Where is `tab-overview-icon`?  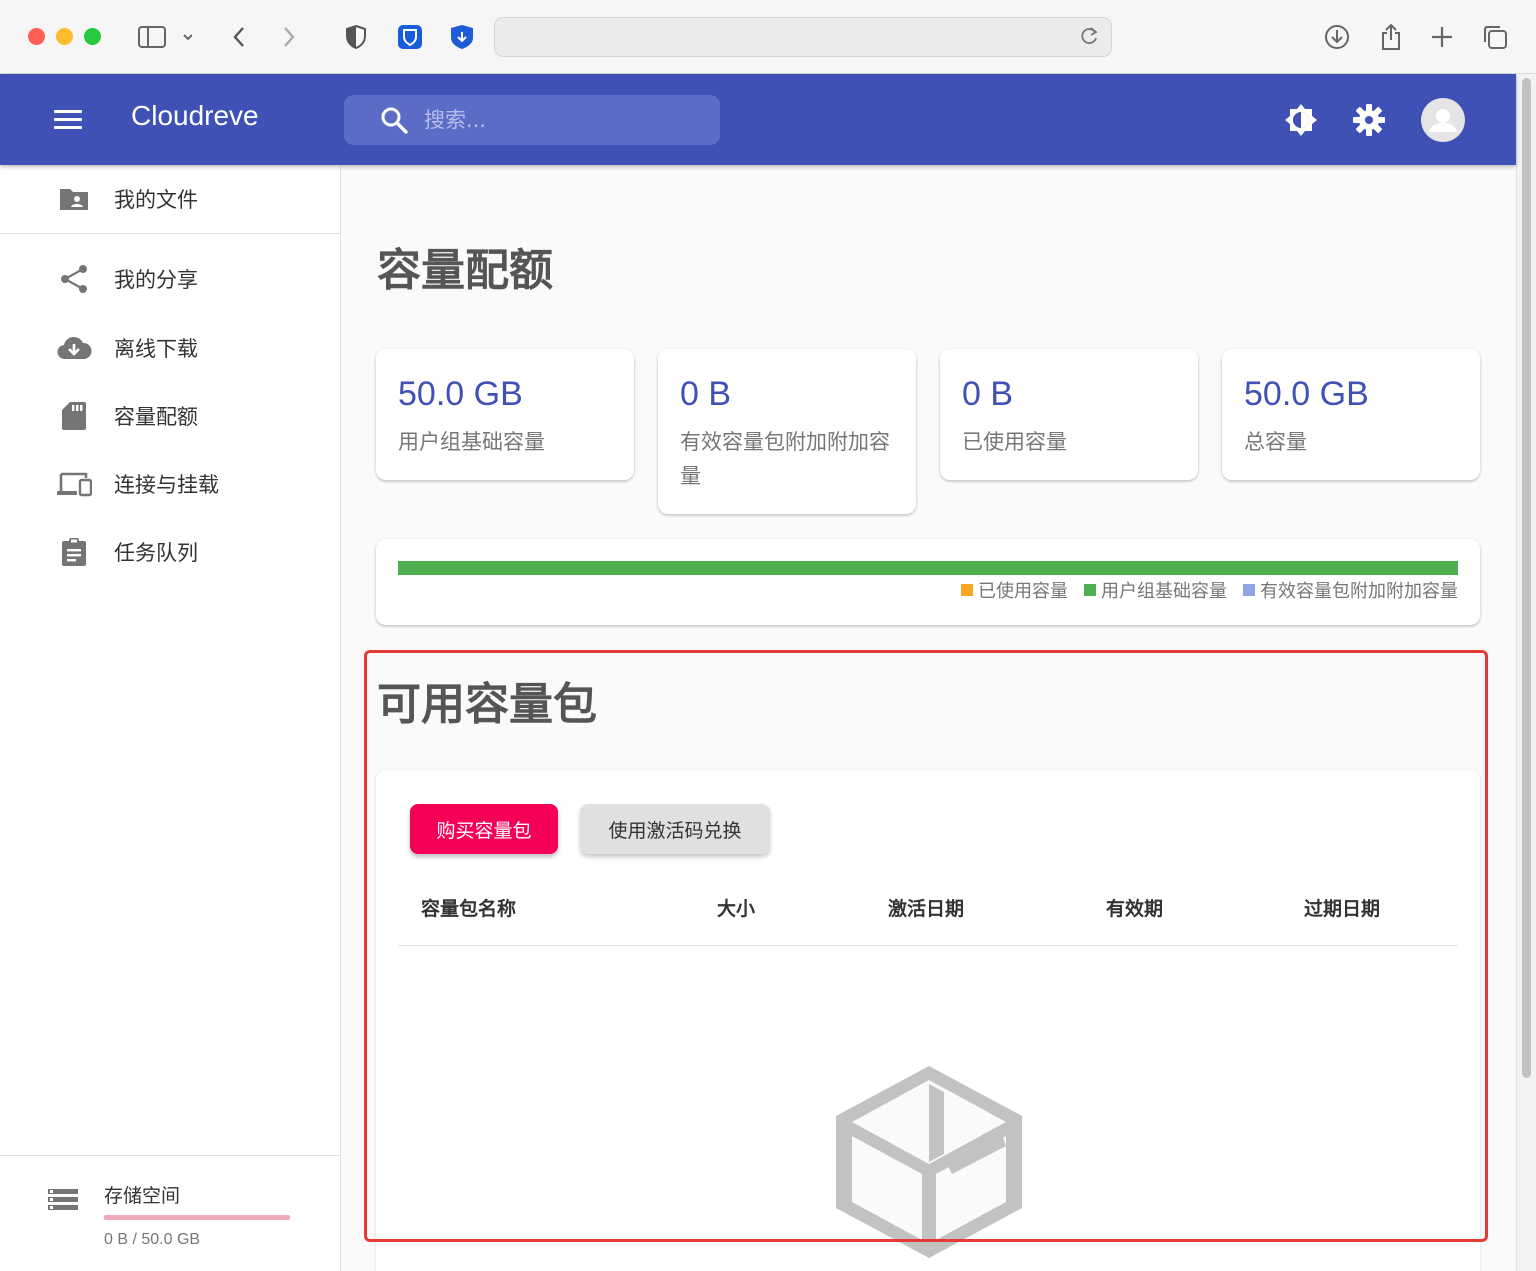
tab-overview-icon is located at coordinates (1495, 37).